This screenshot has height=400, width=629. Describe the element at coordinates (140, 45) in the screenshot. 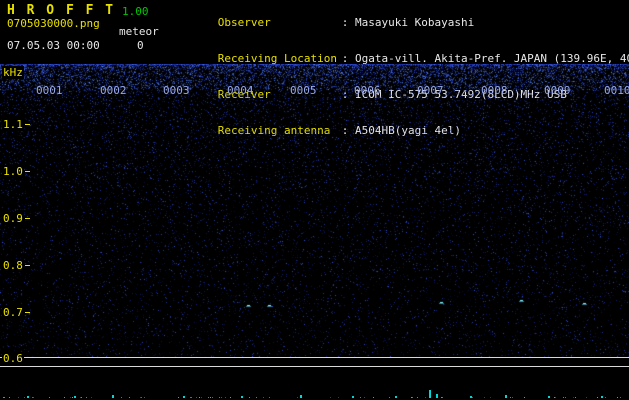

I see `echo-count: 0` at that location.